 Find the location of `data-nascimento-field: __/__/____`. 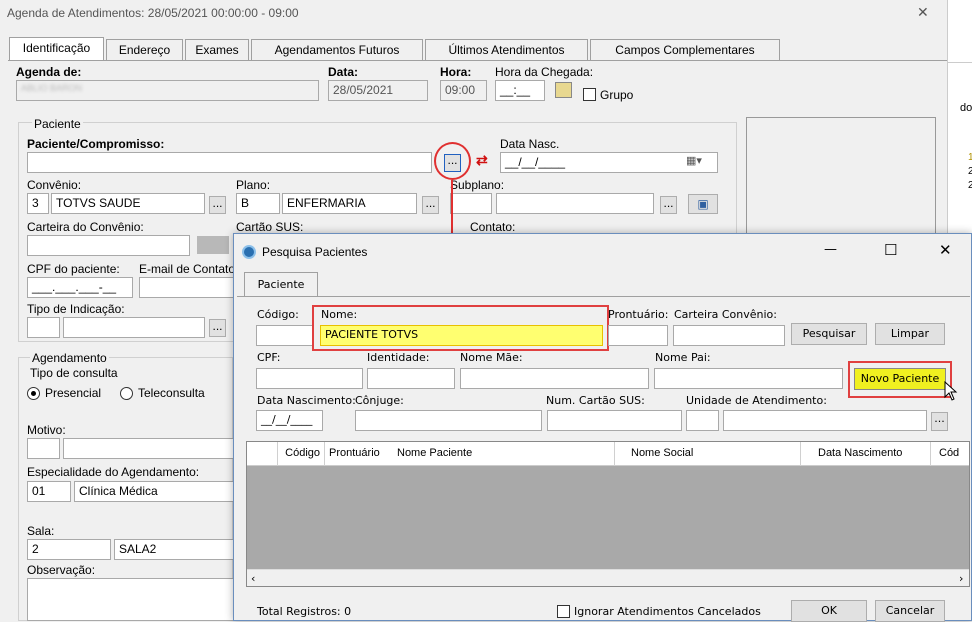

data-nascimento-field: __/__/____ is located at coordinates (289, 420).